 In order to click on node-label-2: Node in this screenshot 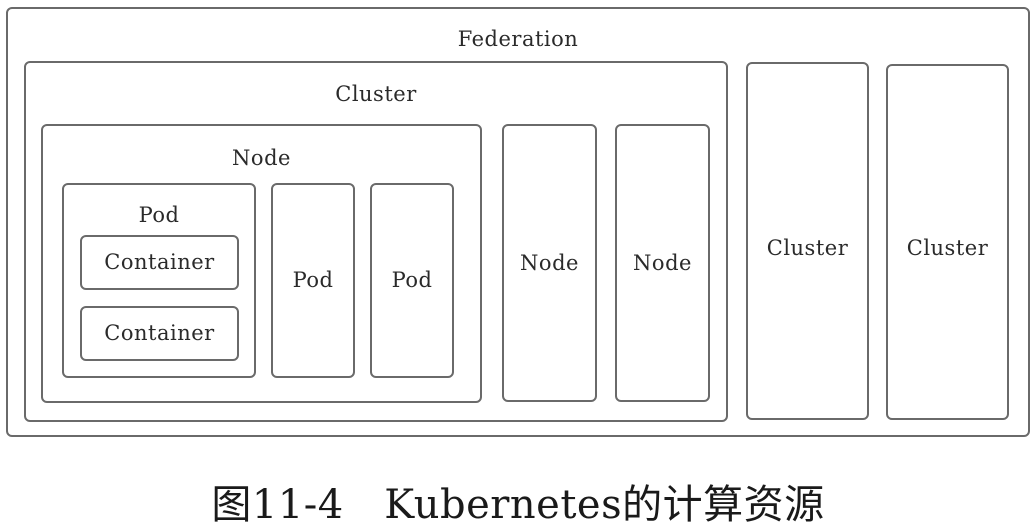, I will do `click(549, 262)`.